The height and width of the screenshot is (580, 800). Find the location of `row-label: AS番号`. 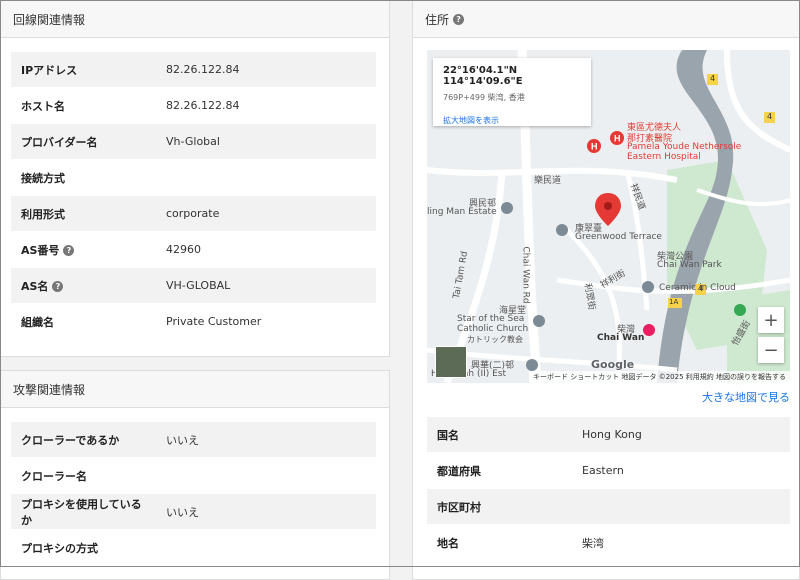

row-label: AS番号 is located at coordinates (40, 250).